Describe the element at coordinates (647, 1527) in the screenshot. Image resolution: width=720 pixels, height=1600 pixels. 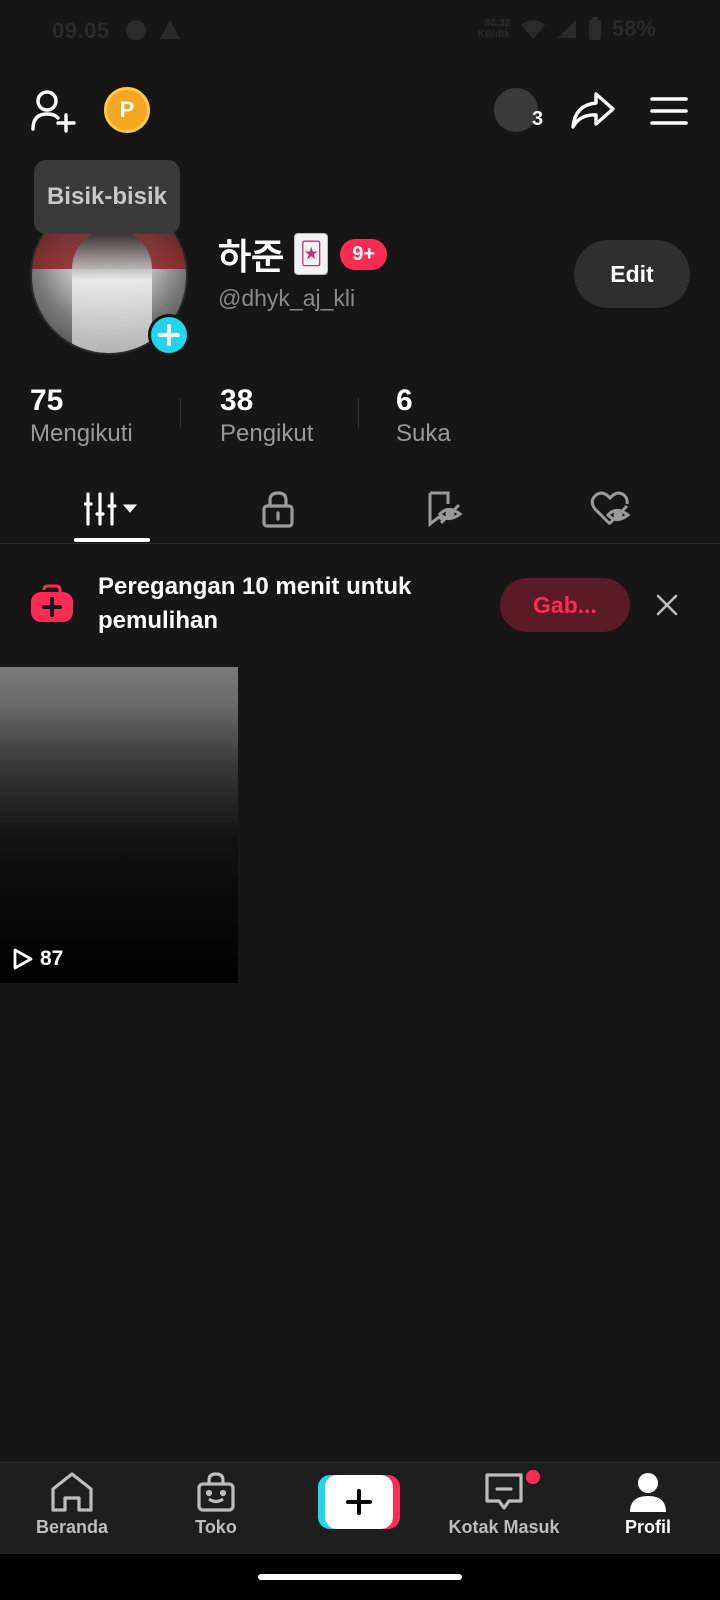
I see `nav-profile-label: Profil` at that location.